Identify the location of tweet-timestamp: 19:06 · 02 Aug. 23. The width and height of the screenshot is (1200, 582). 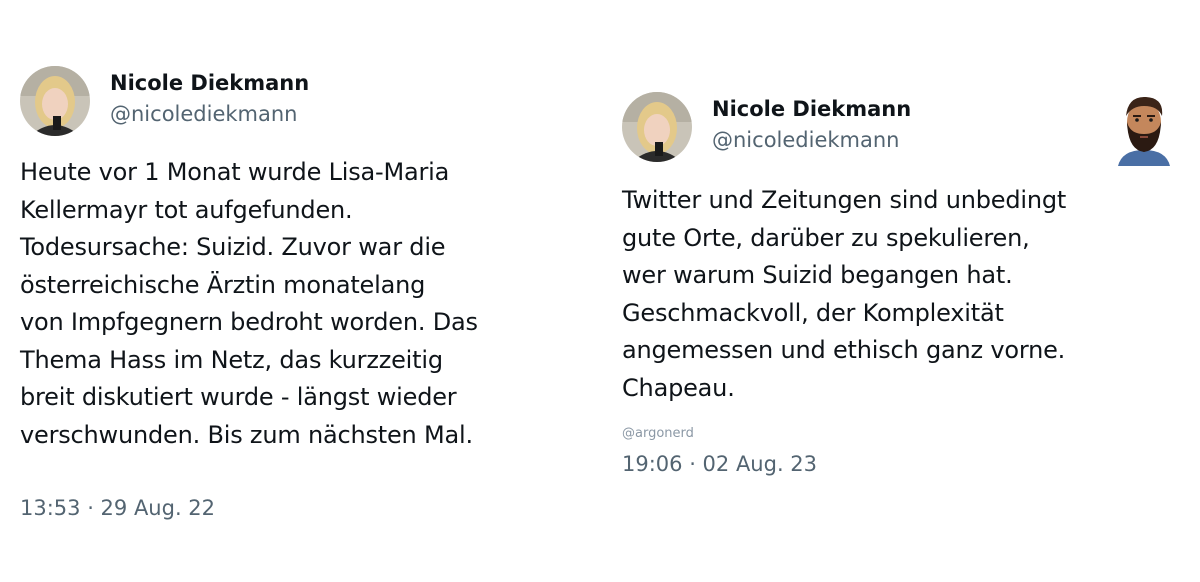
(719, 464).